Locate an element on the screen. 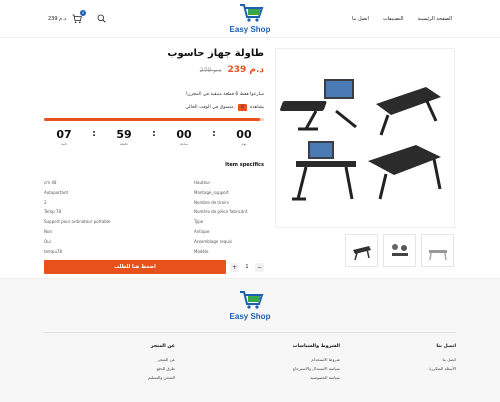 This screenshot has height=402, width=500. spec-row: Non Antique is located at coordinates (127, 231).